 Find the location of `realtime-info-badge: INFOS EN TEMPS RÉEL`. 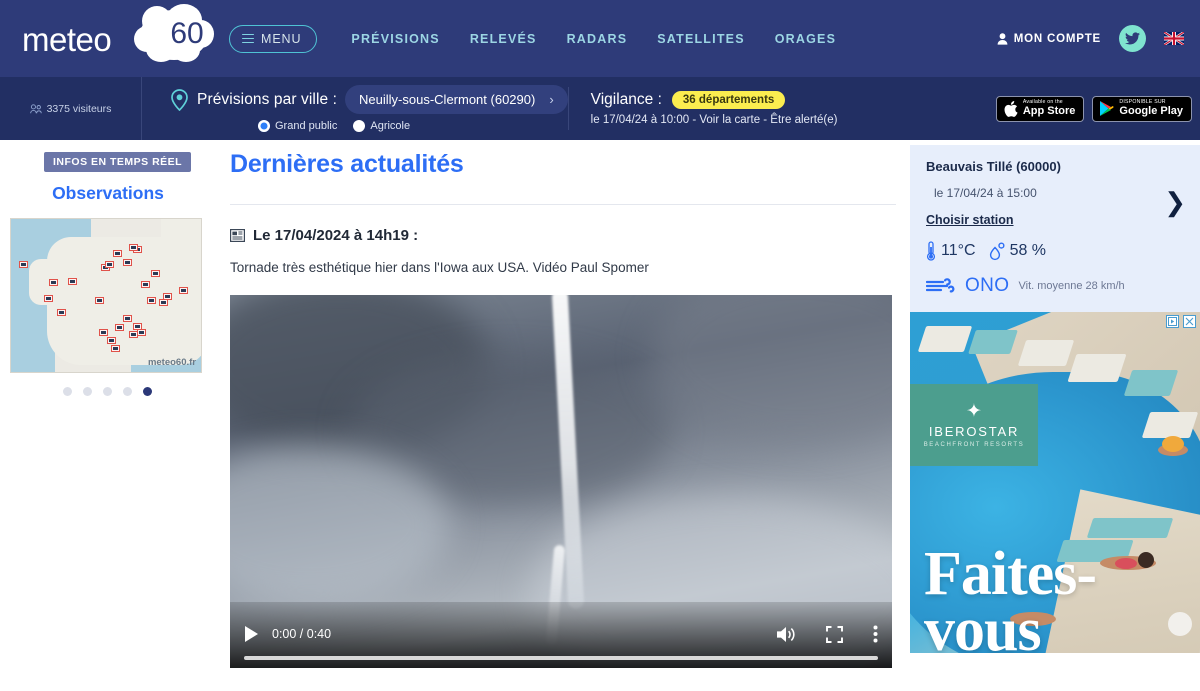

realtime-info-badge: INFOS EN TEMPS RÉEL is located at coordinates (118, 162).